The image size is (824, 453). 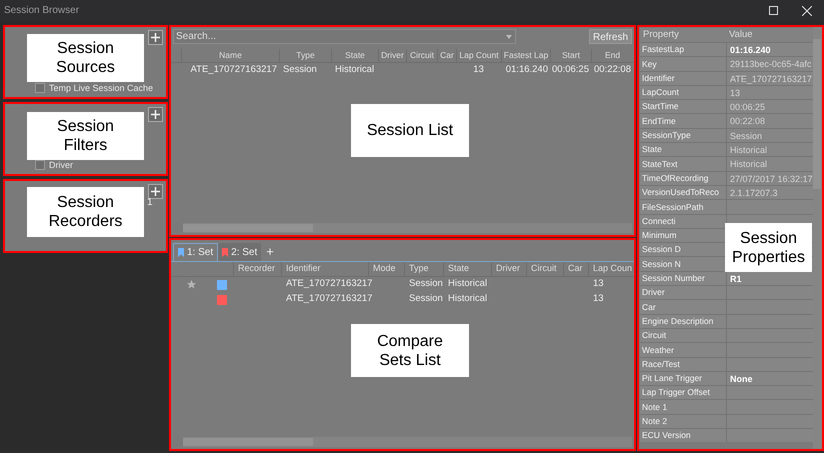 What do you see at coordinates (234, 70) in the screenshot?
I see `table-cell-text: ATE_170727163217` at bounding box center [234, 70].